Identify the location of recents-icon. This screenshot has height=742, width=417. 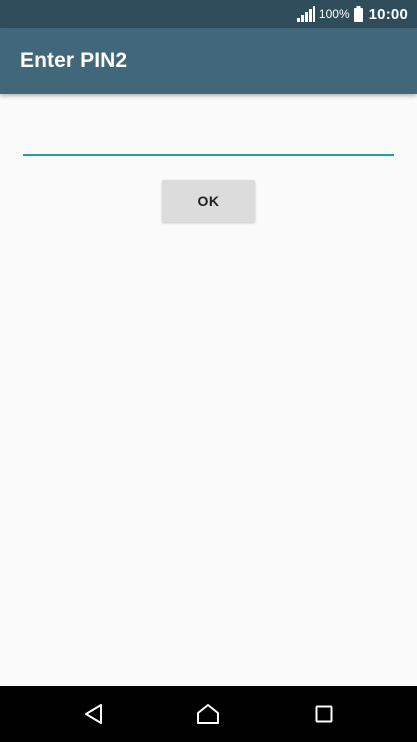
(324, 714).